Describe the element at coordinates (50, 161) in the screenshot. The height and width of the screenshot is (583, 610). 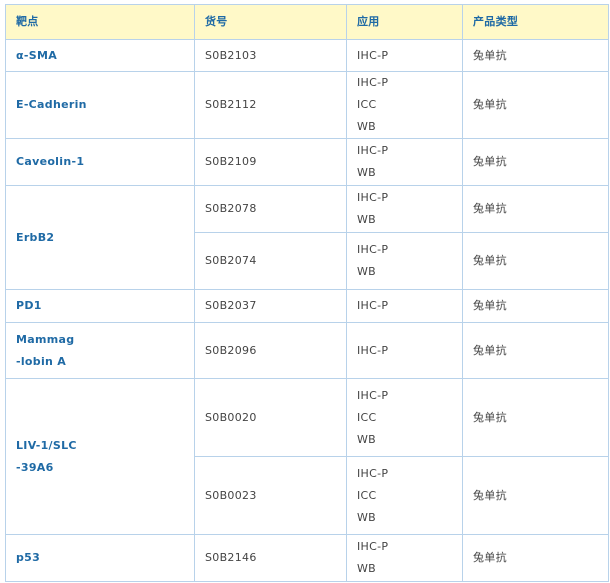
I see `target-name: Caveolin-1` at that location.